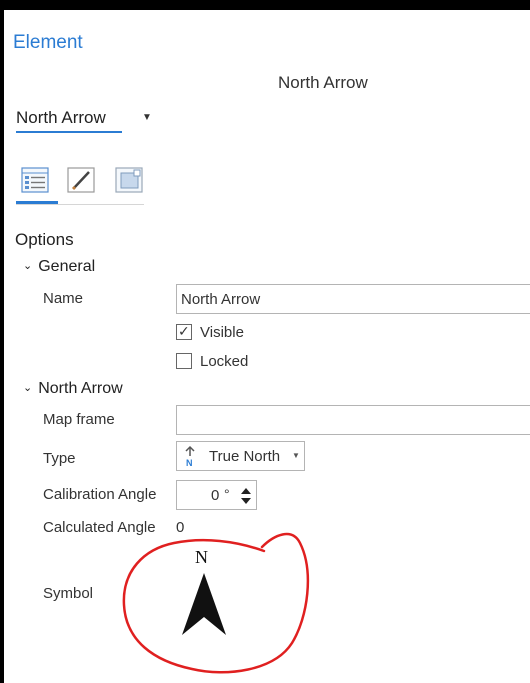 This screenshot has width=530, height=683. Describe the element at coordinates (190, 456) in the screenshot. I see `true-north-icon: N` at that location.